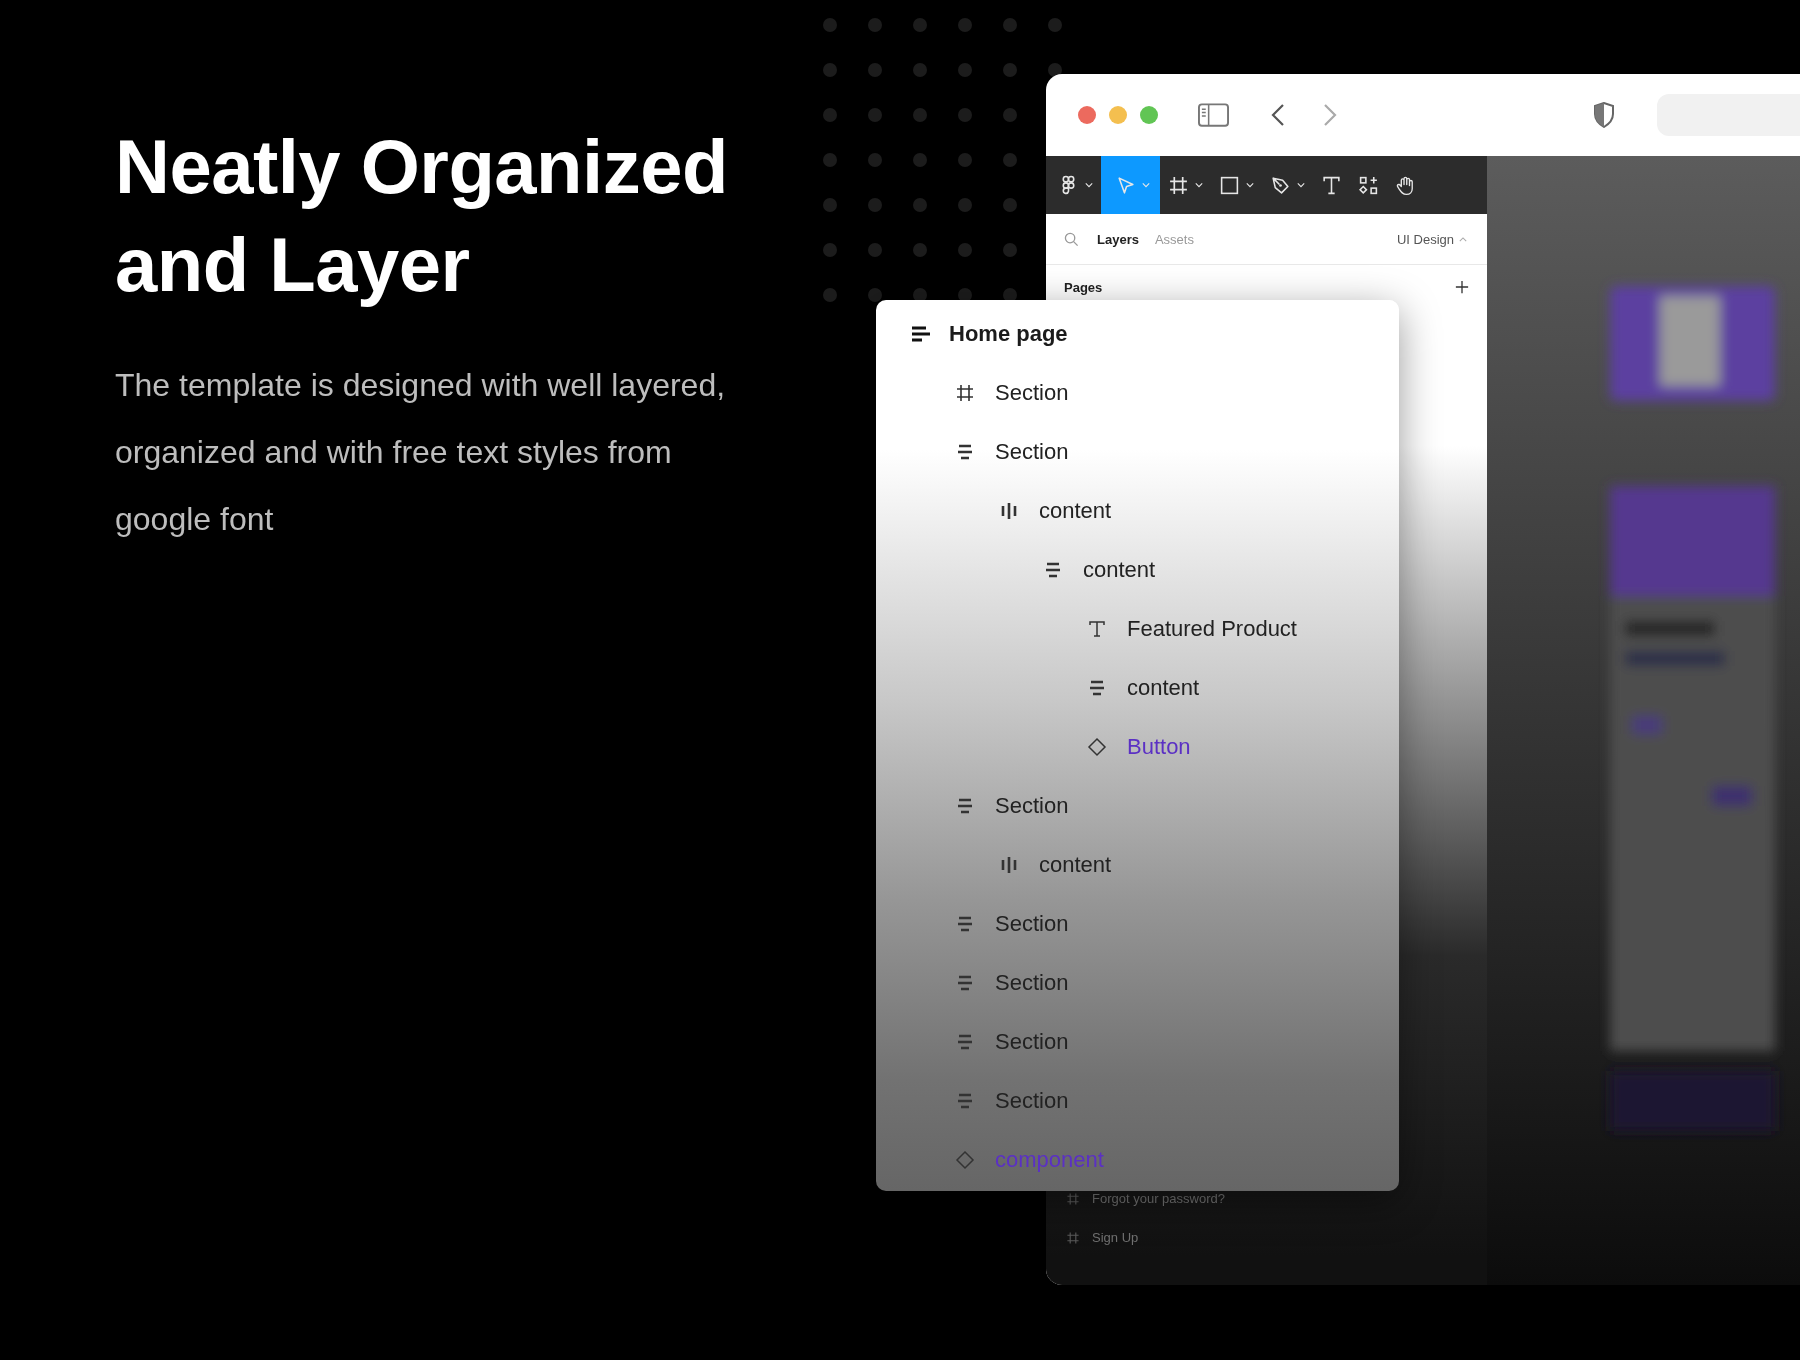 This screenshot has height=1360, width=1800. Describe the element at coordinates (1463, 239) in the screenshot. I see `caret-icon` at that location.